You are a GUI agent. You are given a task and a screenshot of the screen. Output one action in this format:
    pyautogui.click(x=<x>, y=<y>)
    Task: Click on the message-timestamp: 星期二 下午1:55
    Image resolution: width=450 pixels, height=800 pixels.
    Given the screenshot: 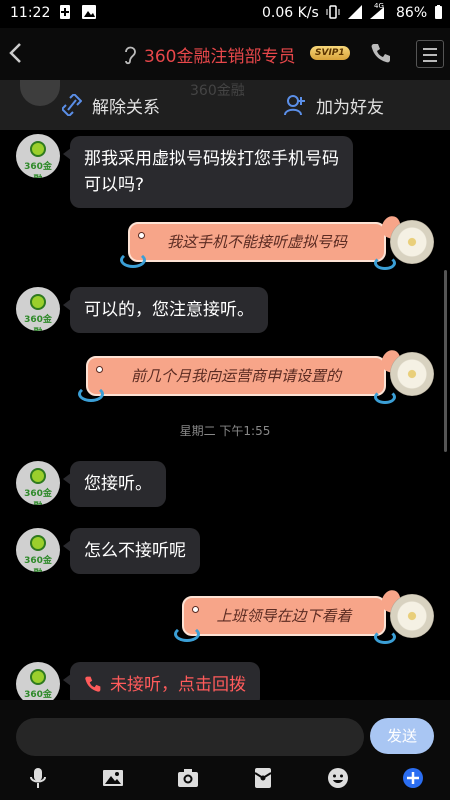 What is the action you would take?
    pyautogui.click(x=225, y=431)
    